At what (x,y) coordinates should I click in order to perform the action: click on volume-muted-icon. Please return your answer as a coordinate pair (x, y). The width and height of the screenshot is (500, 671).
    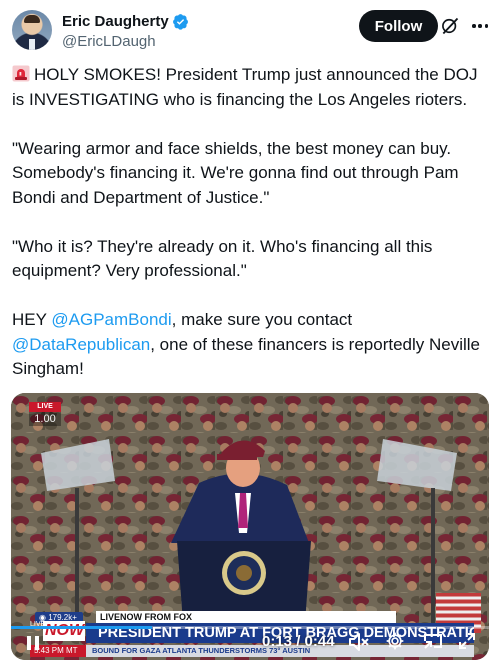
    Looking at the image, I should click on (359, 642).